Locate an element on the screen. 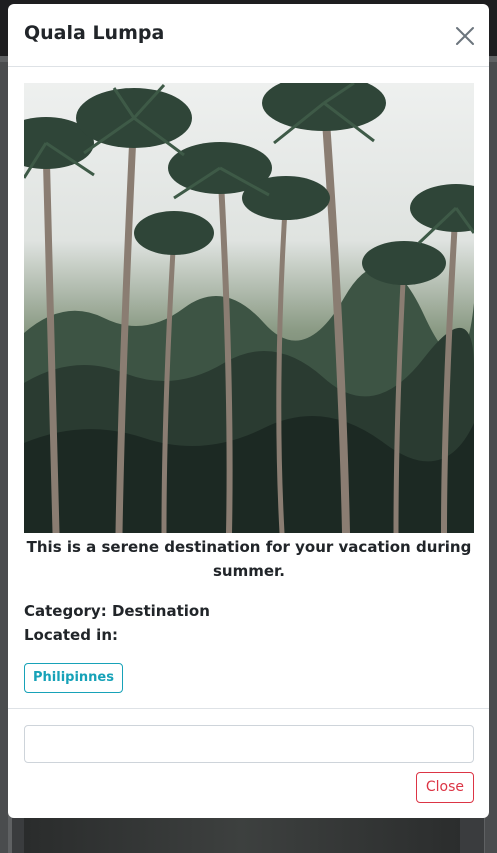 The width and height of the screenshot is (497, 853). background-card-image is located at coordinates (242, 835).